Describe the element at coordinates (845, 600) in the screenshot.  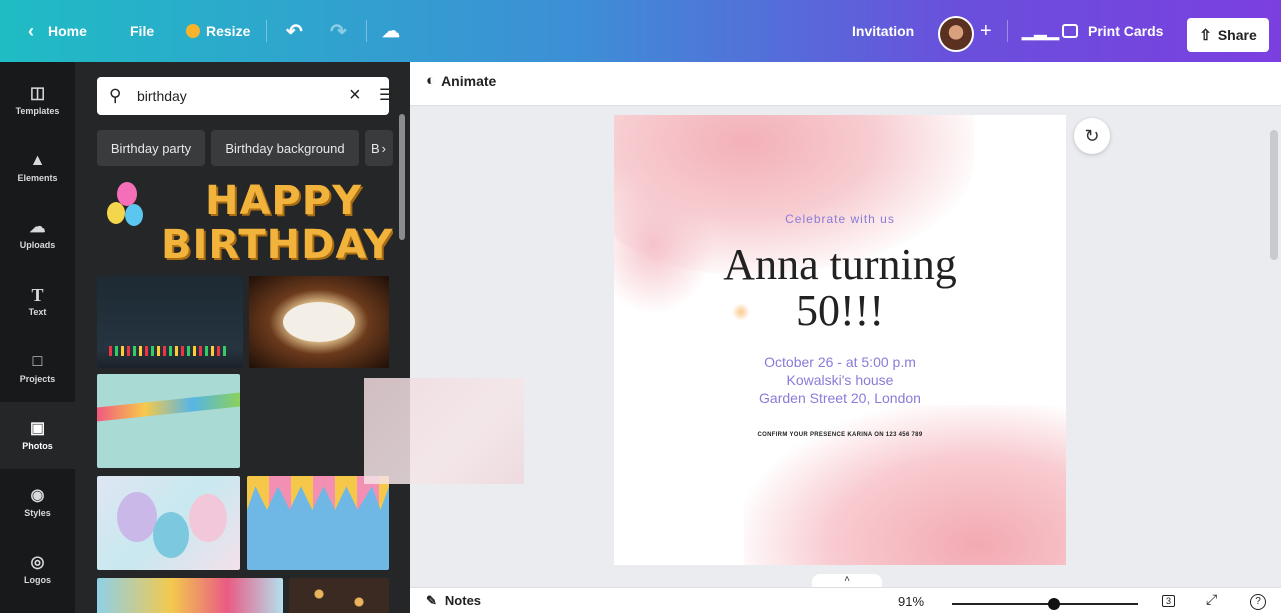
I see `bottom-bar: ✎ Notes 91% 3 ⤢ ?` at that location.